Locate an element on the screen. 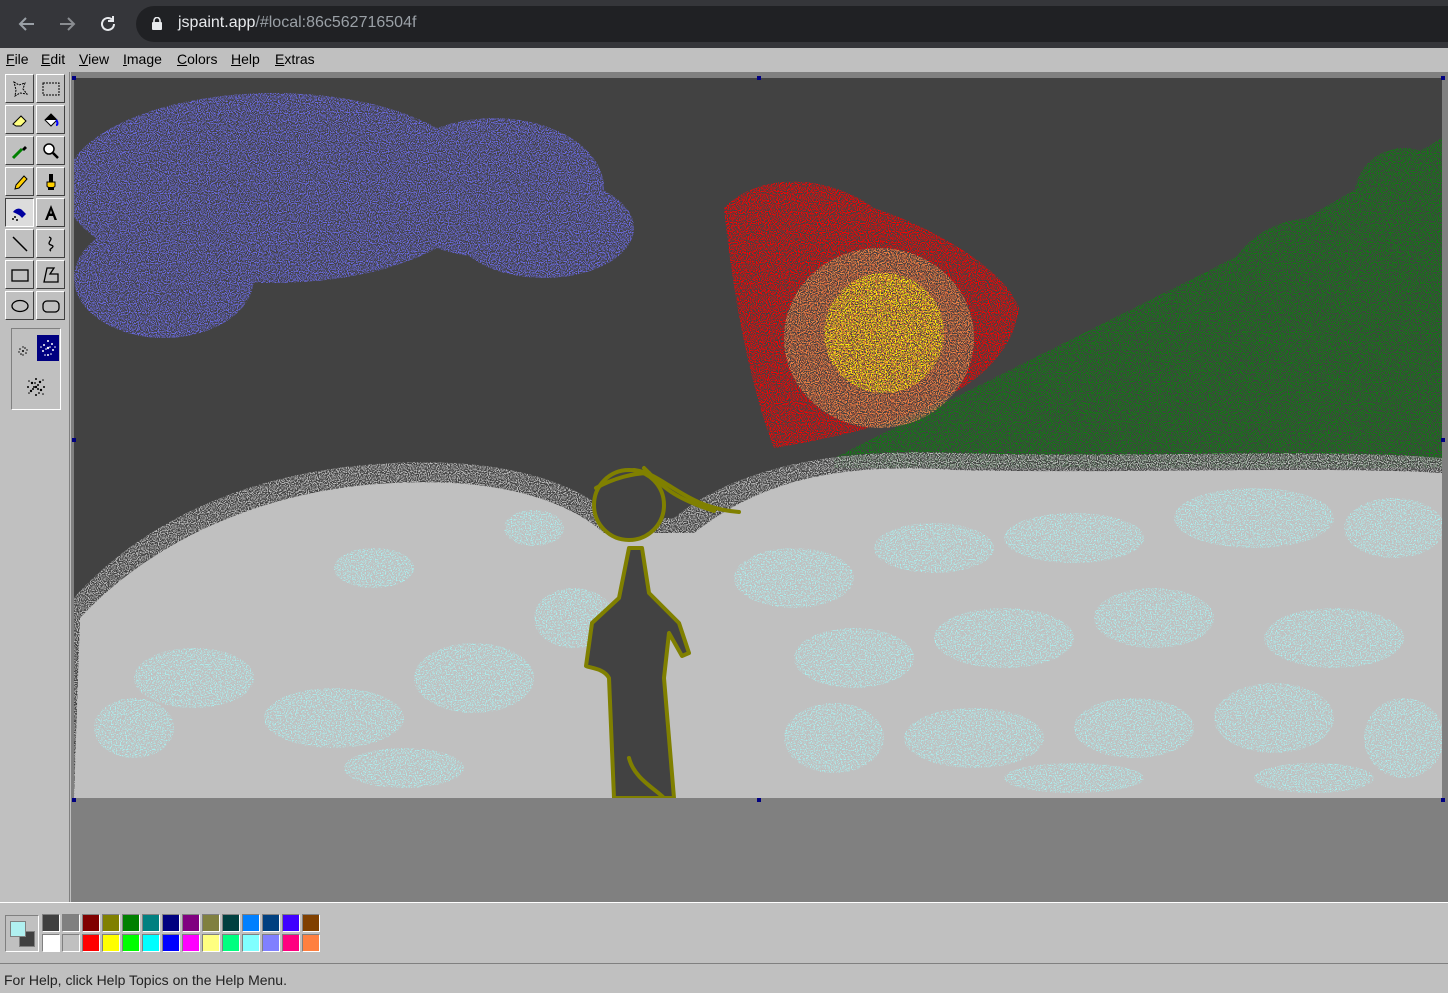 The width and height of the screenshot is (1448, 993). airbrush-medium-option is located at coordinates (48, 348).